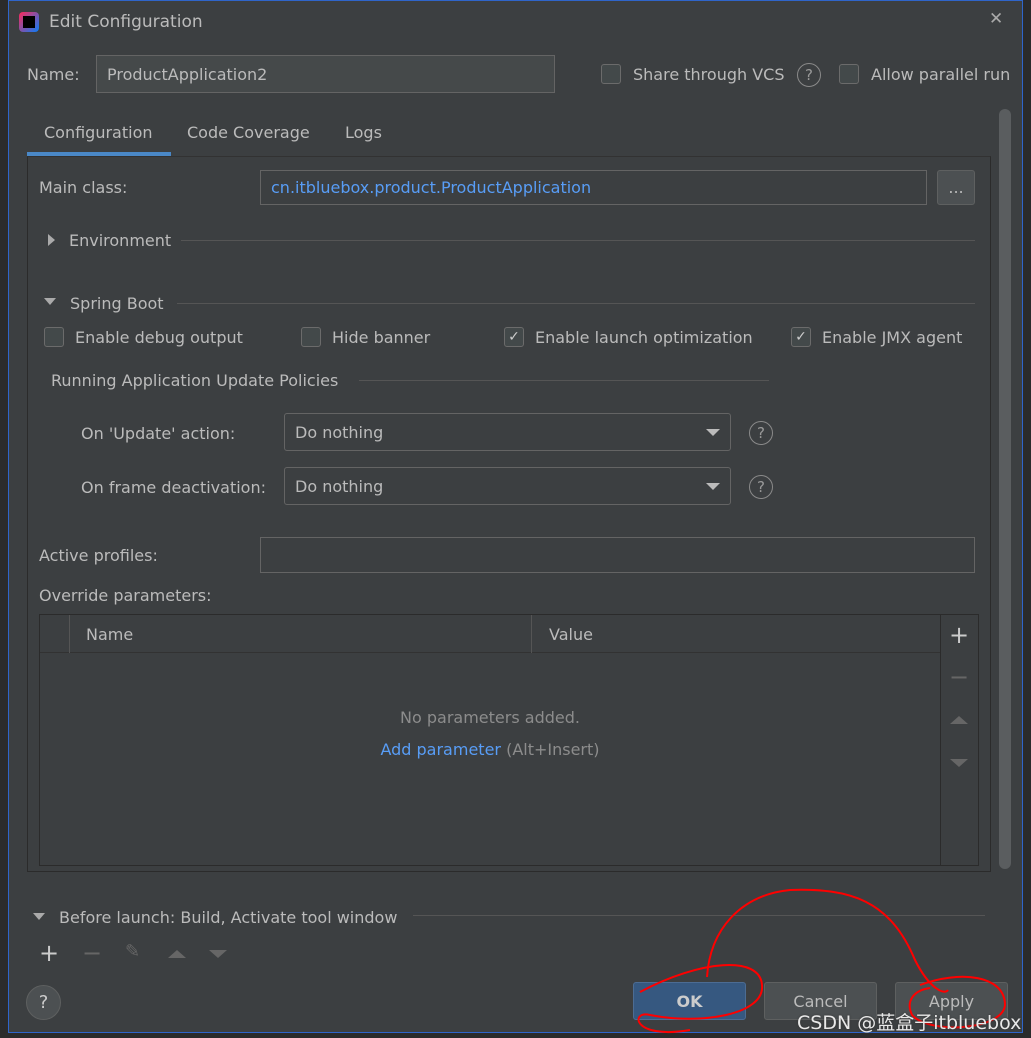  What do you see at coordinates (158, 433) in the screenshot?
I see `update-action-label: On 'Update' action:` at bounding box center [158, 433].